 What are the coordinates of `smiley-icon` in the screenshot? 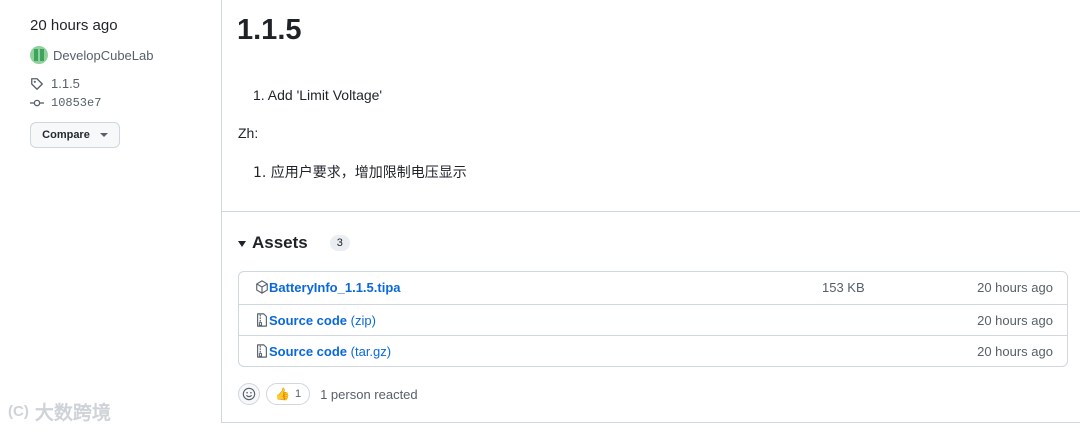 It's located at (249, 394).